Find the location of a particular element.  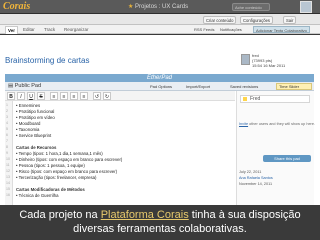

editor-line: Cartas de Recursos is located at coordinates (36, 147).